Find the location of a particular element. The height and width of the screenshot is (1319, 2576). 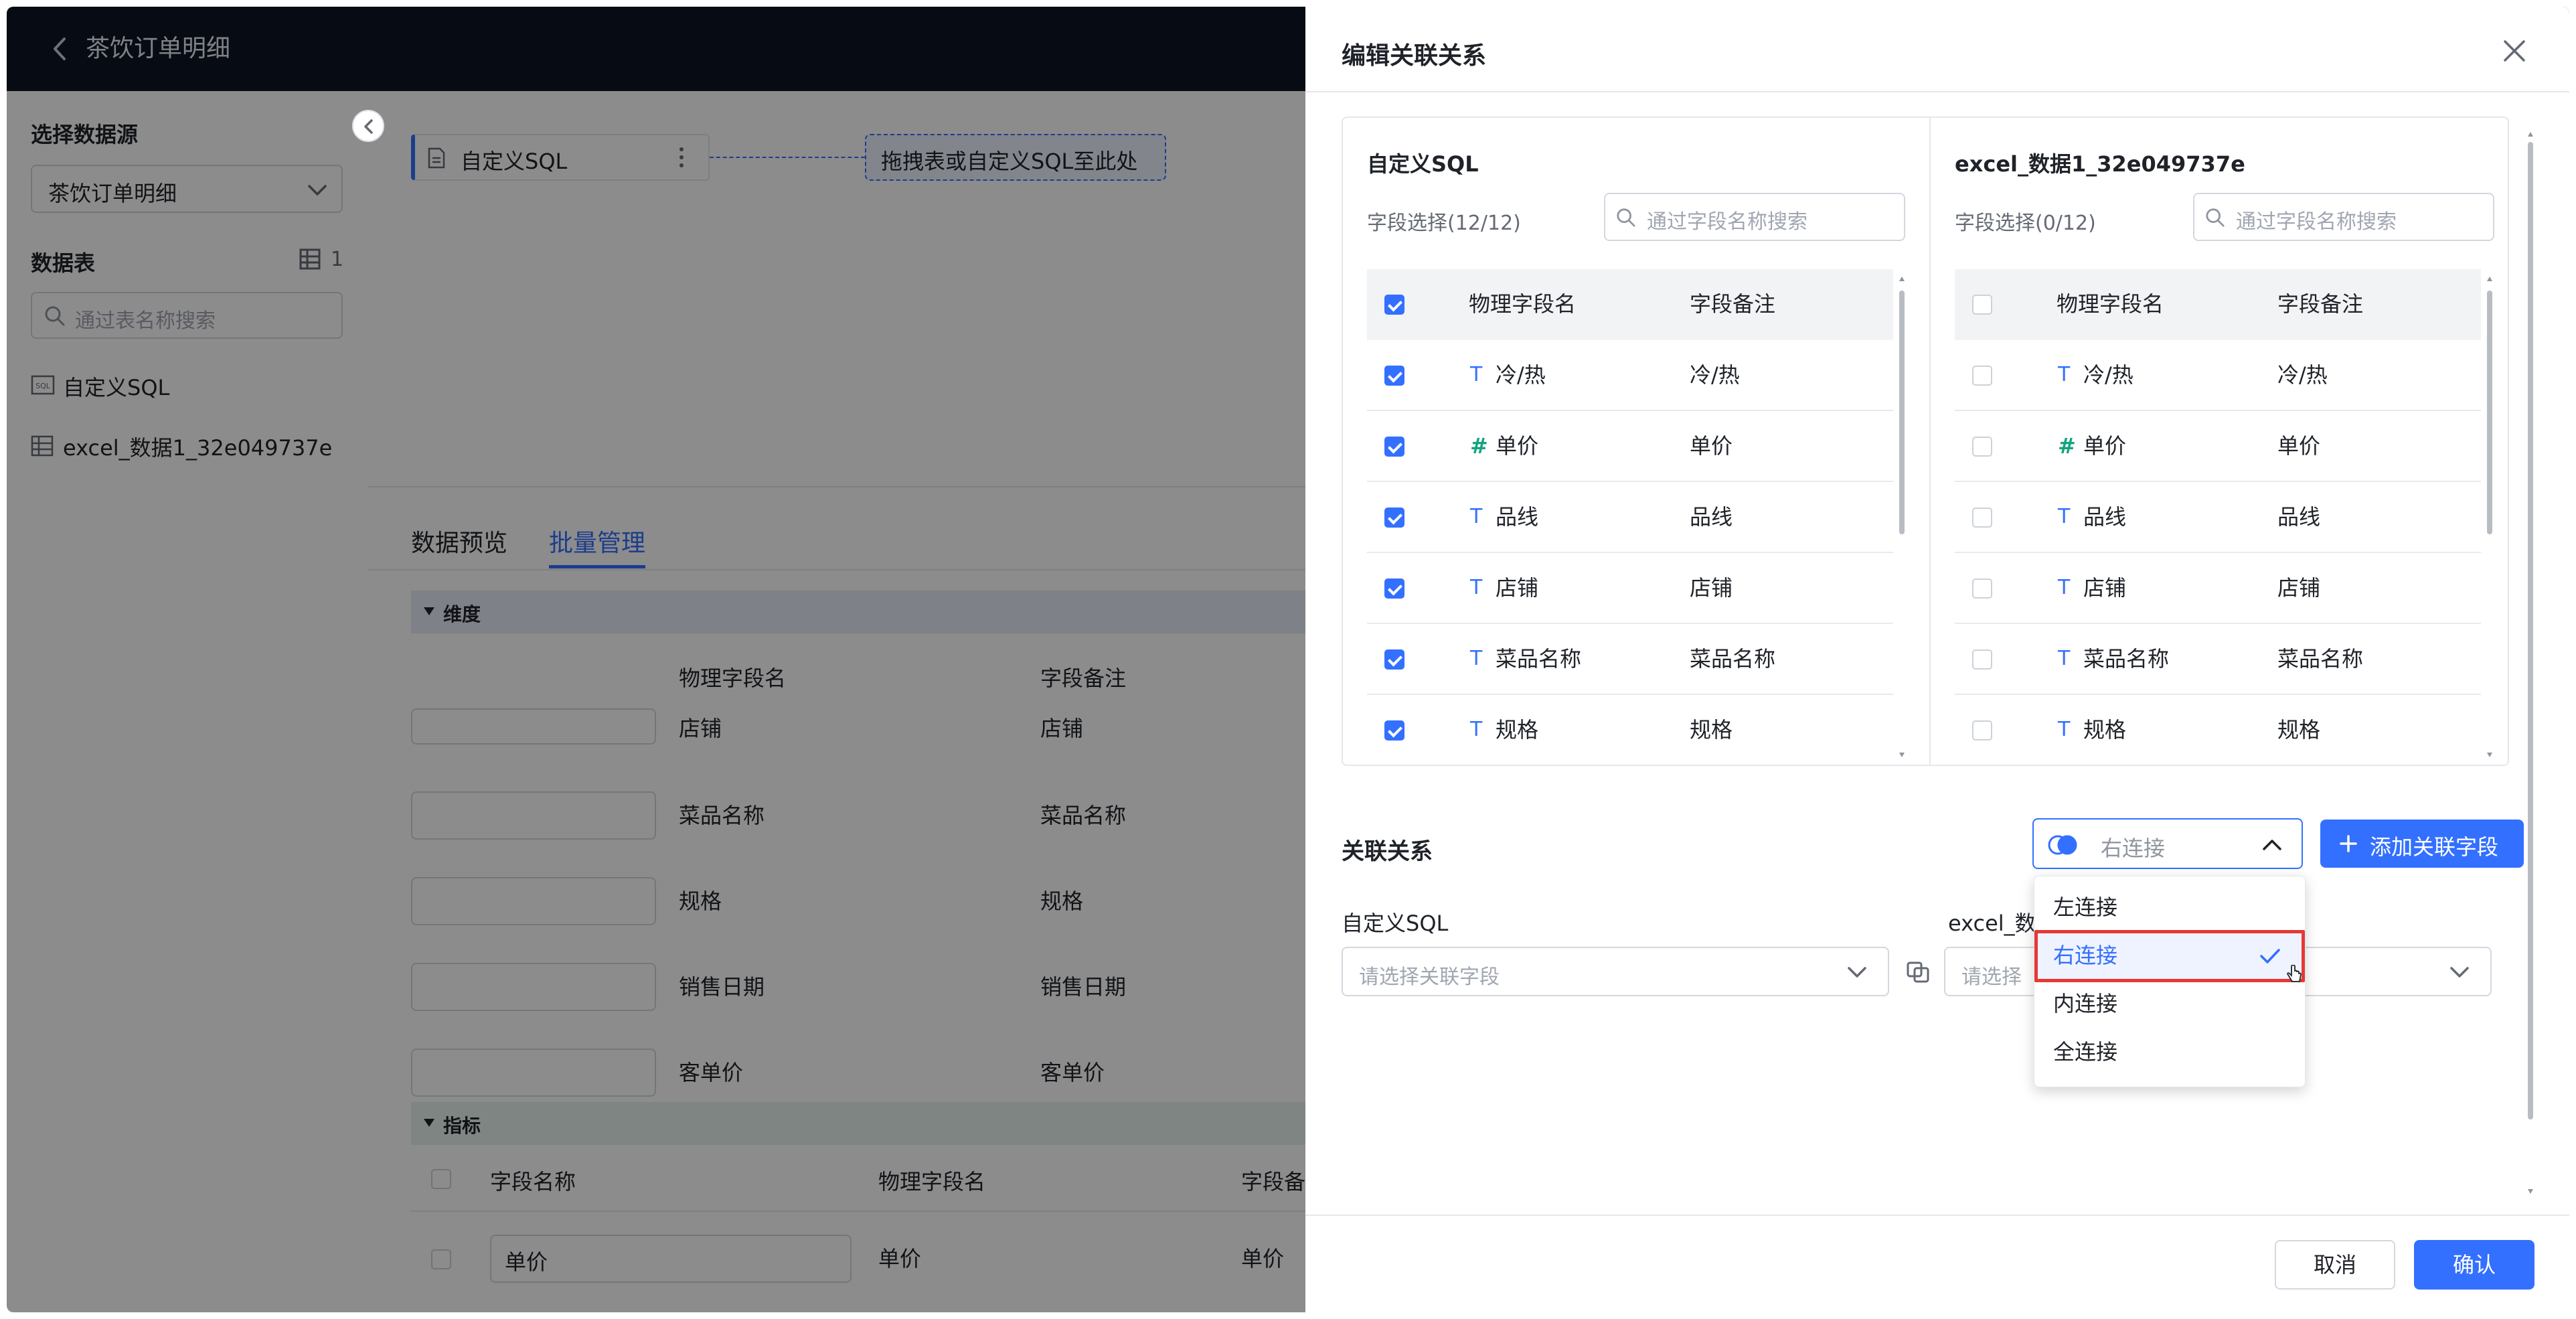

chevron-down-icon is located at coordinates (1857, 972).